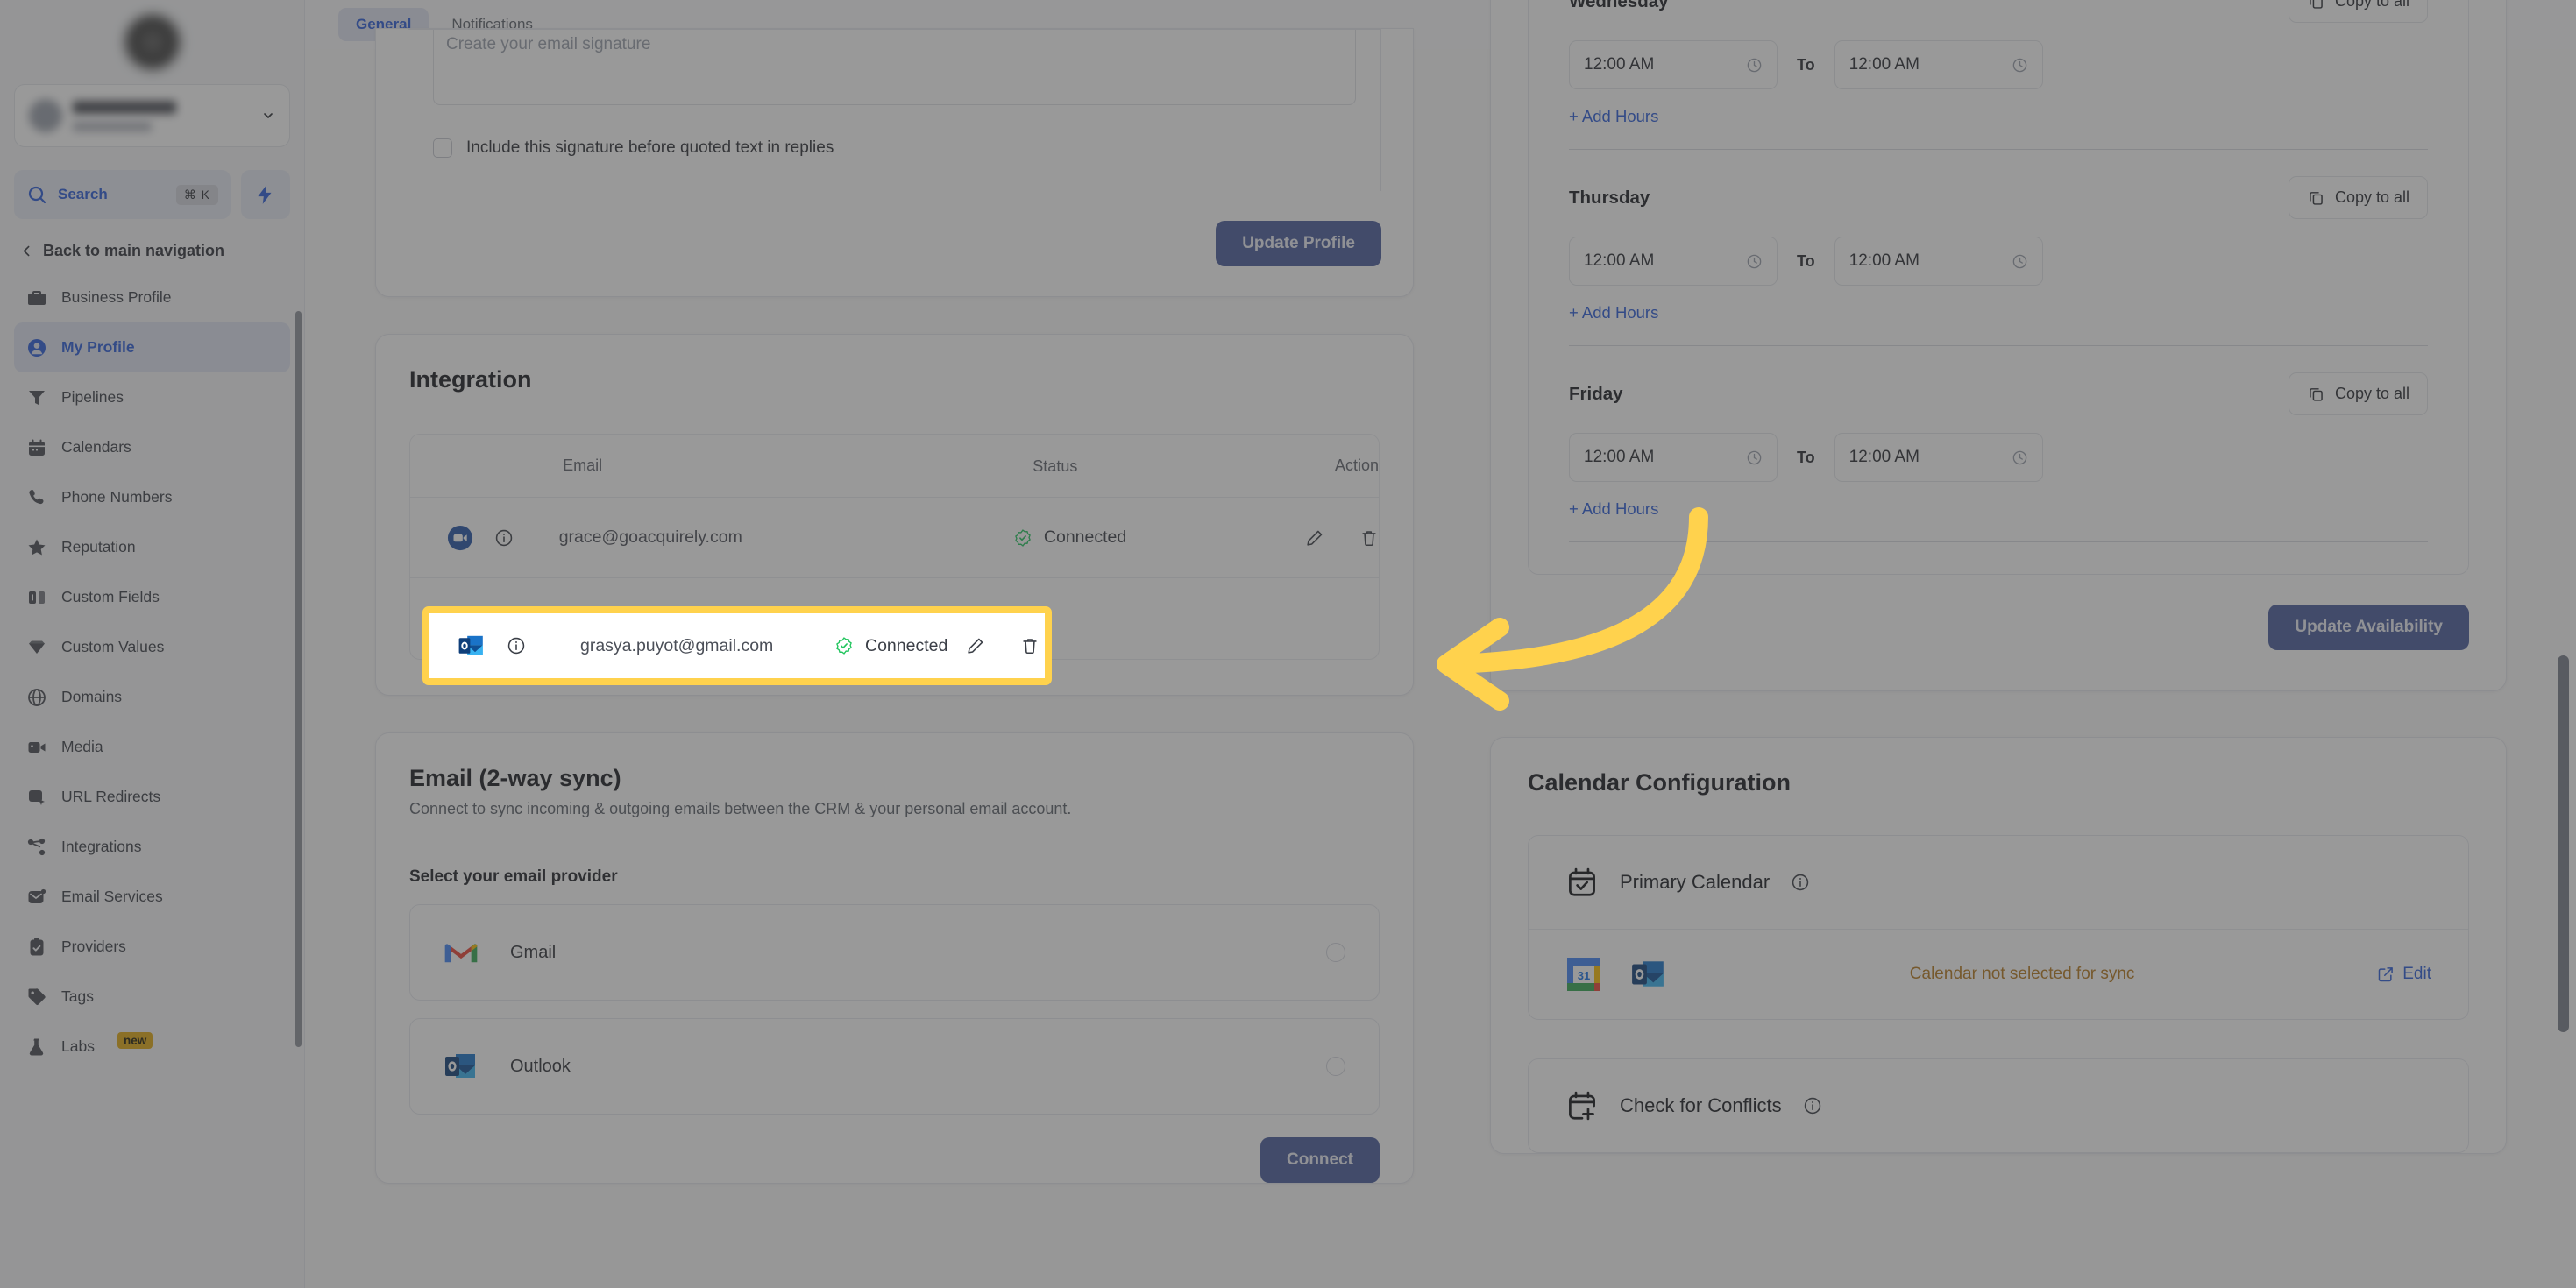 This screenshot has width=2576, height=1288. What do you see at coordinates (1596, 393) in the screenshot?
I see `day-name: Friday` at bounding box center [1596, 393].